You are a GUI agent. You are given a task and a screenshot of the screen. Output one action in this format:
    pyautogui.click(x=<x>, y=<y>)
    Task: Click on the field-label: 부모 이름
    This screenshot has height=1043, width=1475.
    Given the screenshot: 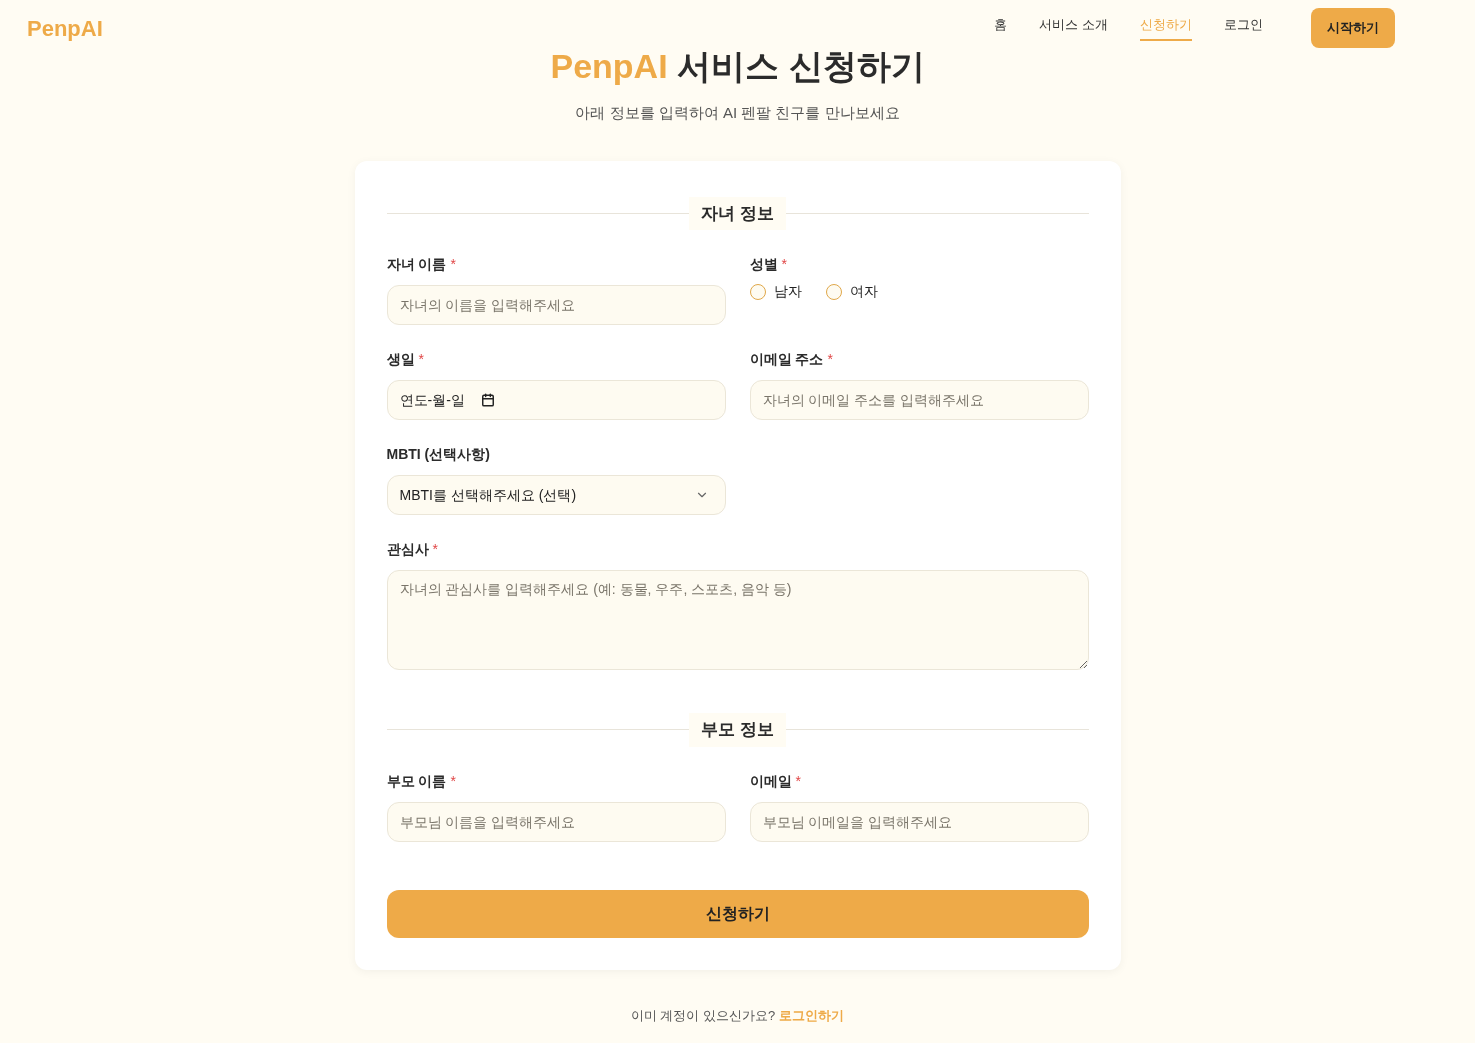 What is the action you would take?
    pyautogui.click(x=416, y=781)
    